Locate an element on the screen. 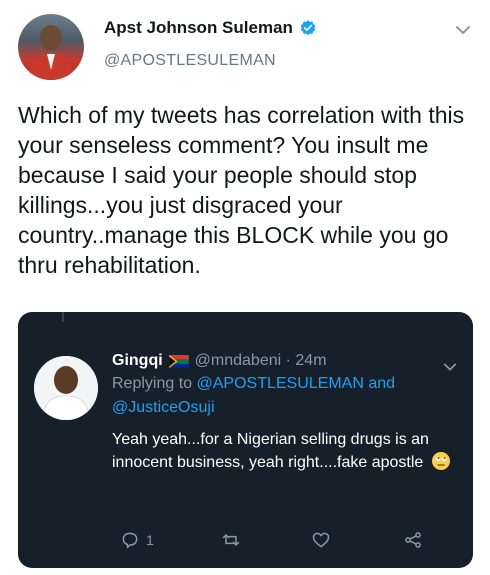  rolling-eyes-emoji is located at coordinates (440, 461).